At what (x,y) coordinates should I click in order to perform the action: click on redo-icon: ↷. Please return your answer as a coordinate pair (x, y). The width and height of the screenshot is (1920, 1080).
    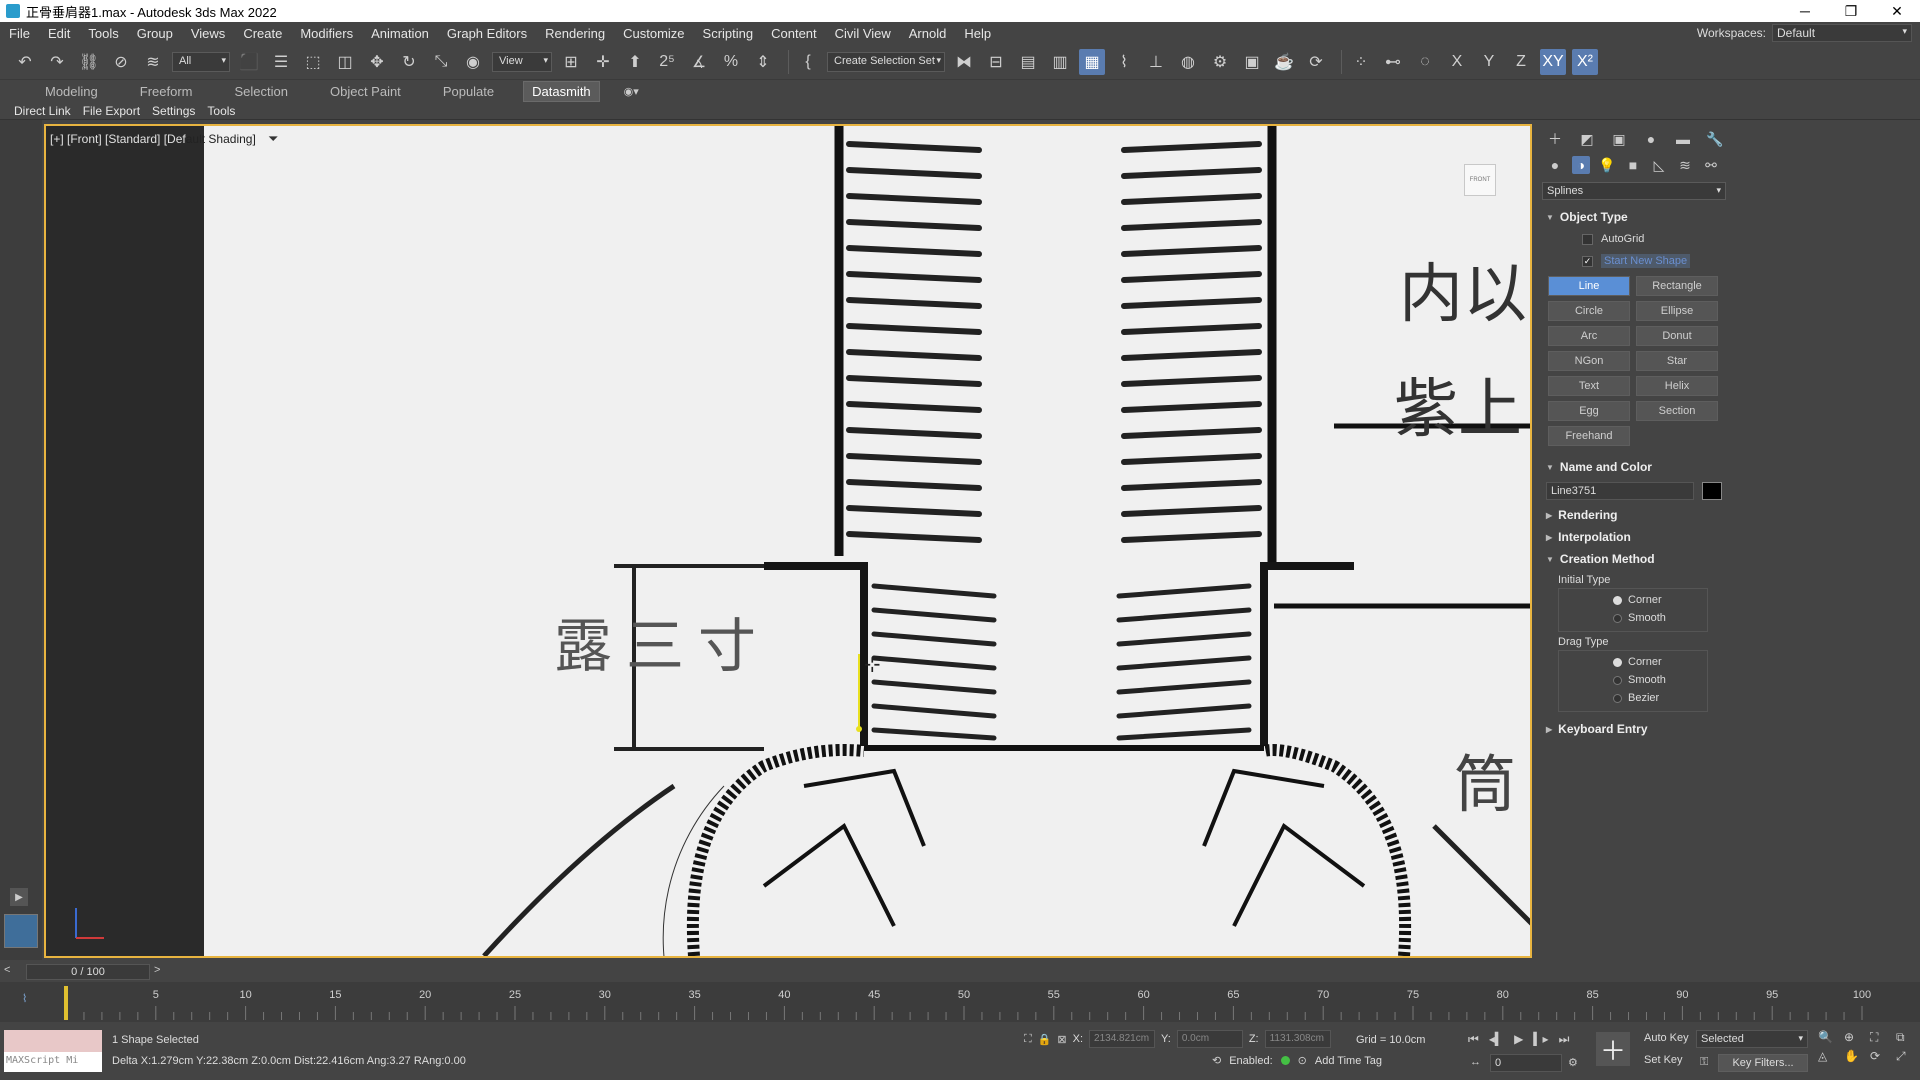
    Looking at the image, I should click on (57, 62).